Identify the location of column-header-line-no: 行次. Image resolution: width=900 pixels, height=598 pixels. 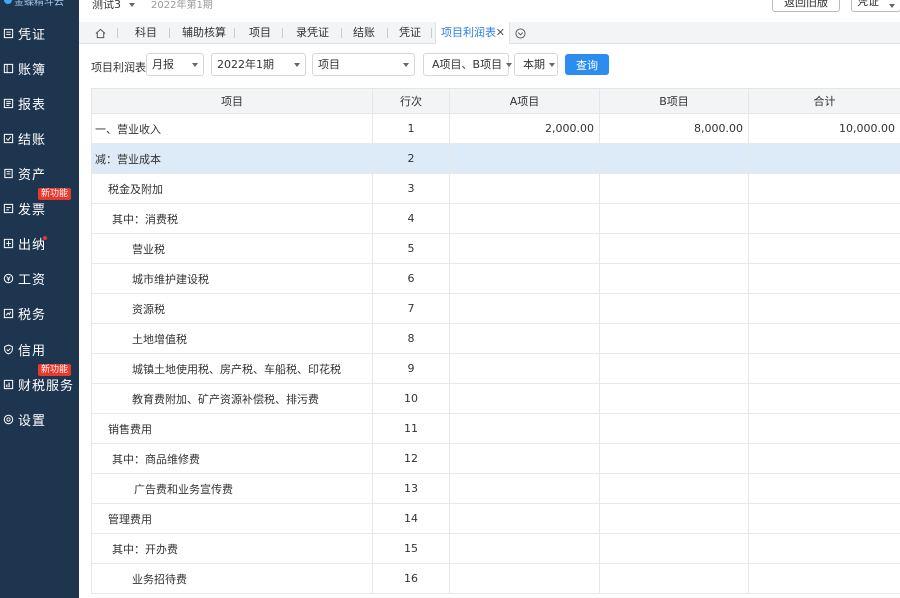
(411, 101).